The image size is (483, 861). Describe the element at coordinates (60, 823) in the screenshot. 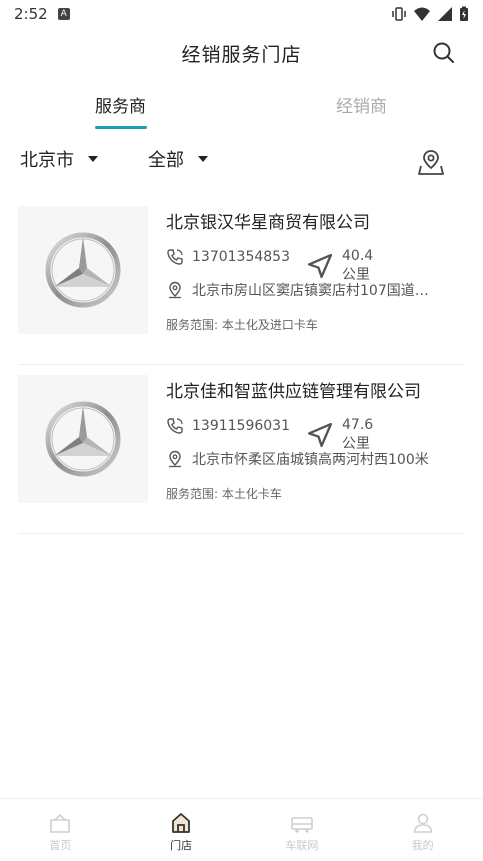

I see `home-icon` at that location.